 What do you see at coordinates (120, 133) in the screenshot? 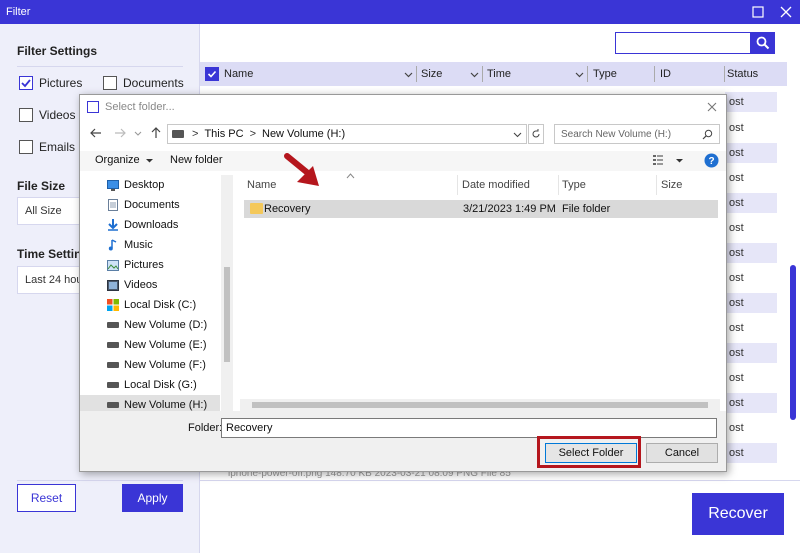
I see `forward-arrow-icon` at bounding box center [120, 133].